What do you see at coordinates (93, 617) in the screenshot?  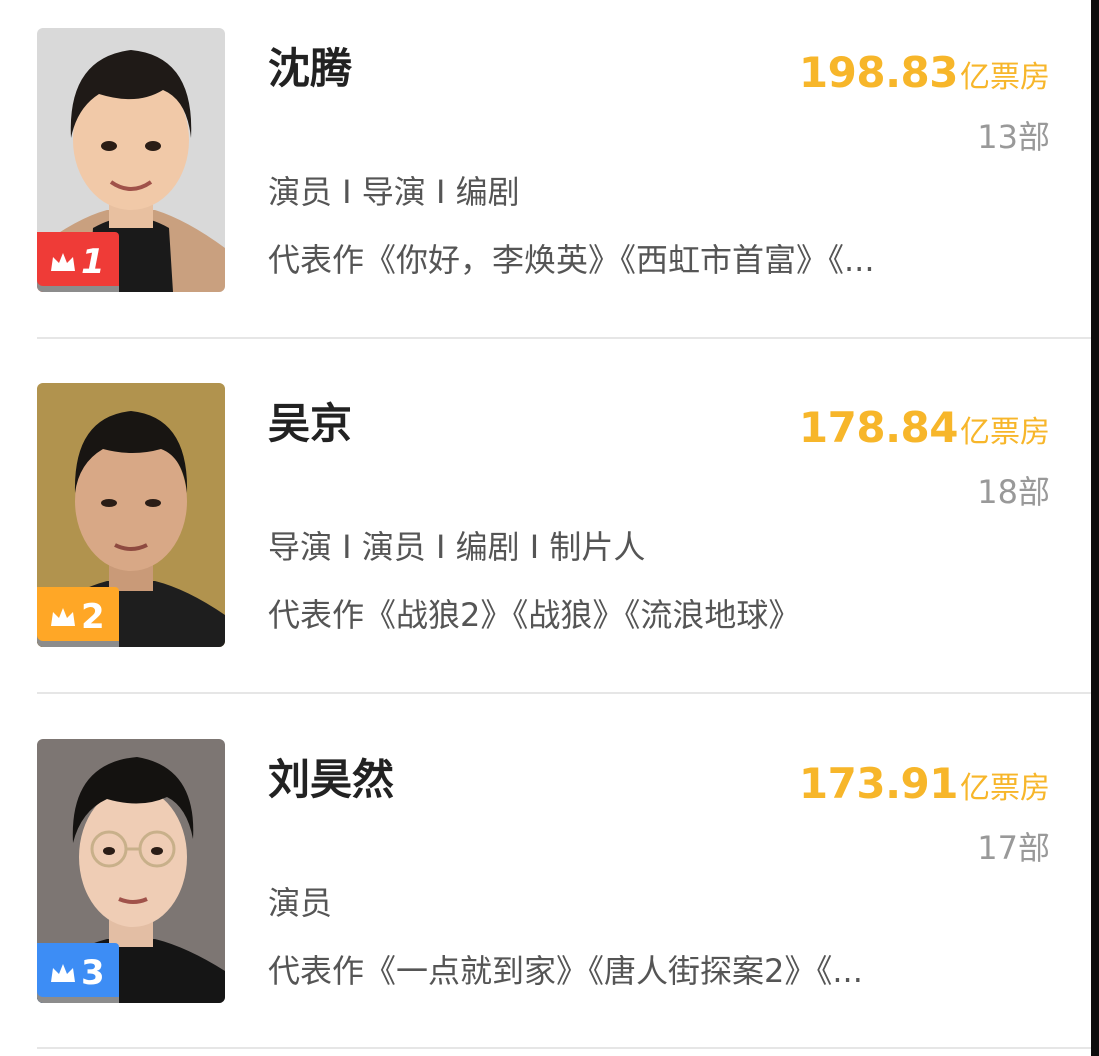 I see `rank-number: 2` at bounding box center [93, 617].